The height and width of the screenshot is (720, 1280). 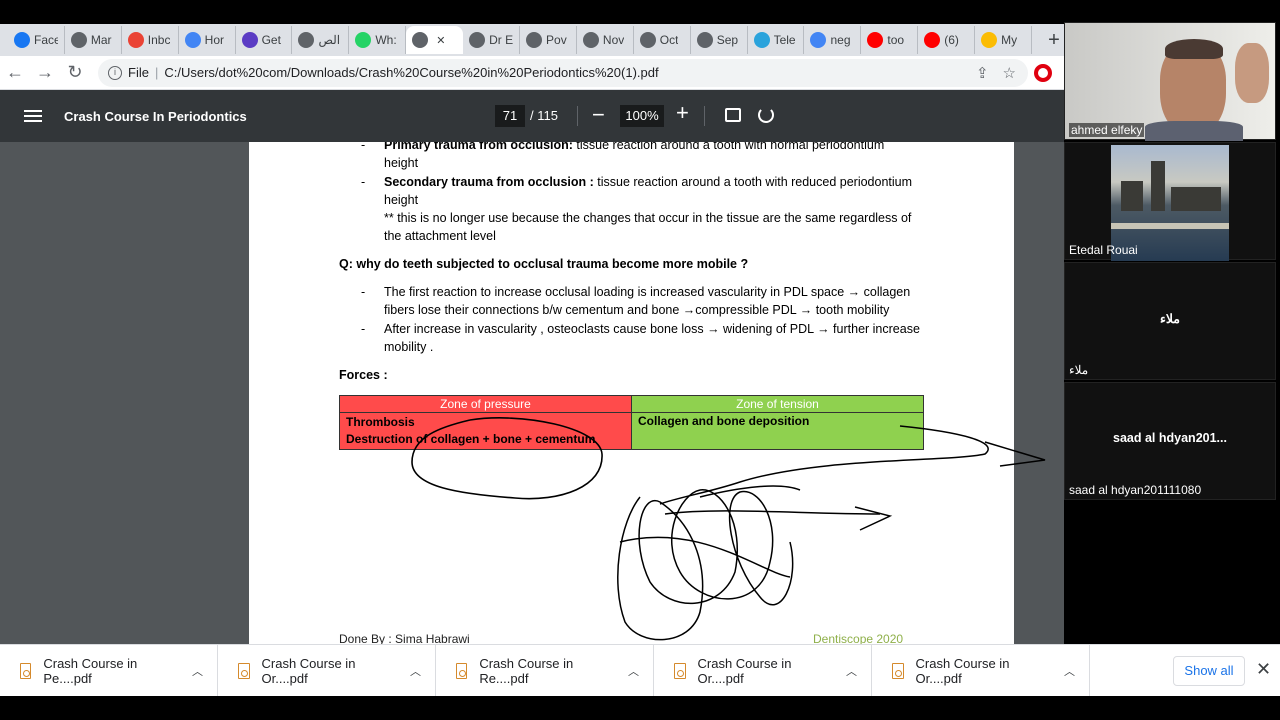 What do you see at coordinates (705, 565) in the screenshot?
I see `ink-scribble` at bounding box center [705, 565].